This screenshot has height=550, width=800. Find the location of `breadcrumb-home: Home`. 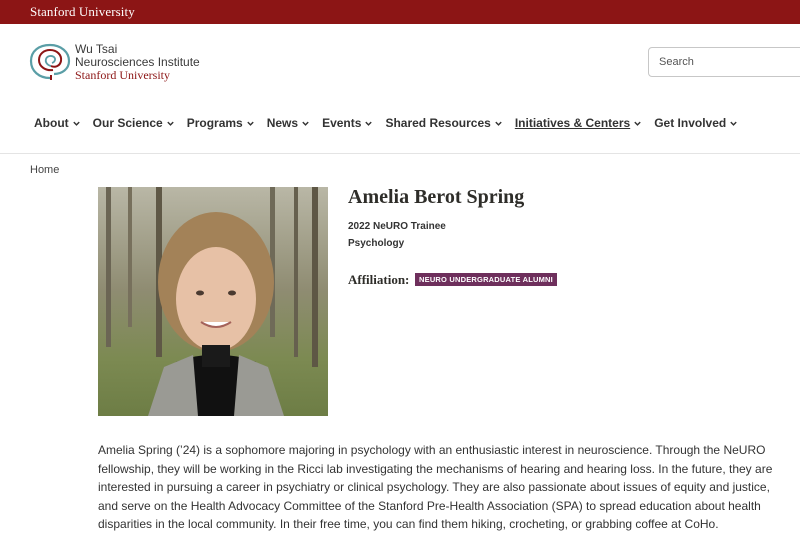

breadcrumb-home: Home is located at coordinates (44, 170).